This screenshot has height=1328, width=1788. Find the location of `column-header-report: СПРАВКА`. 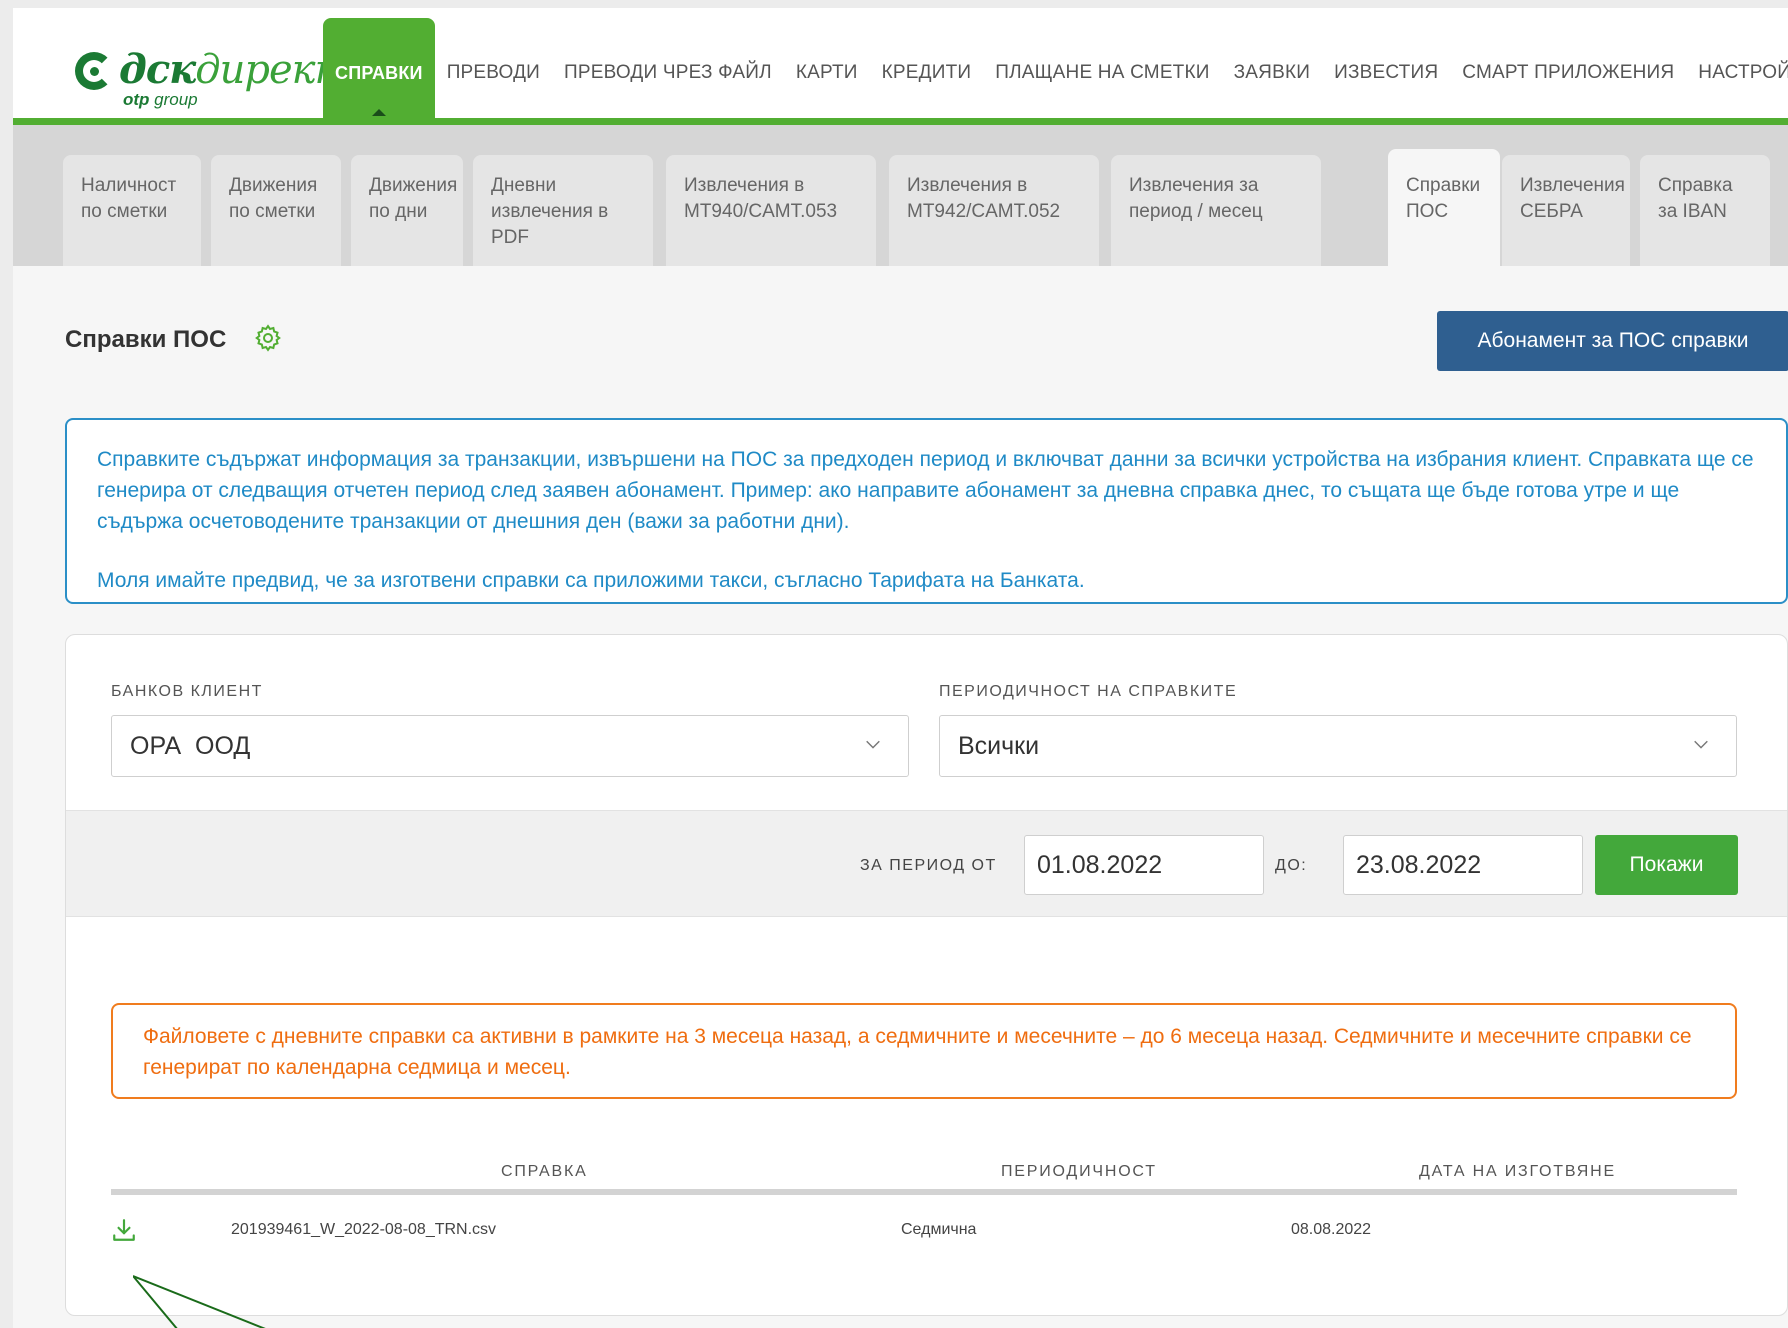

column-header-report: СПРАВКА is located at coordinates (544, 1171).